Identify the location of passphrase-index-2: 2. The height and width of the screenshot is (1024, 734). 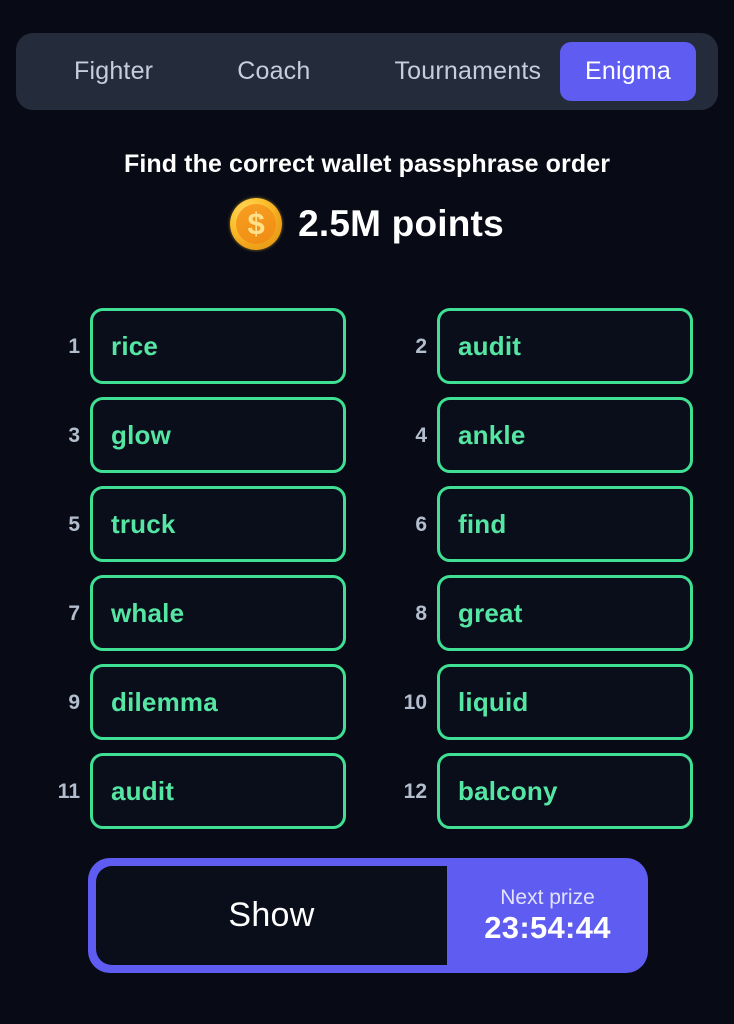
(421, 346).